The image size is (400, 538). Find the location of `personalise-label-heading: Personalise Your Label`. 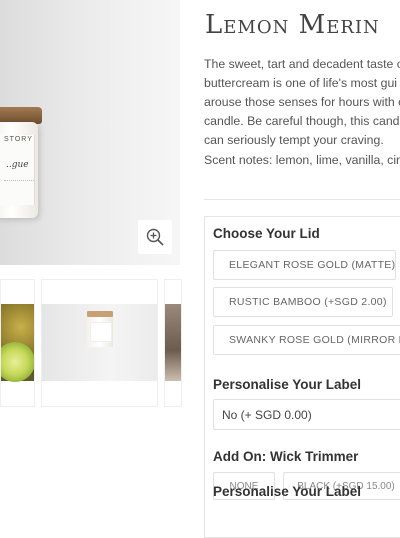

personalise-label-heading: Personalise Your Label is located at coordinates (287, 384).